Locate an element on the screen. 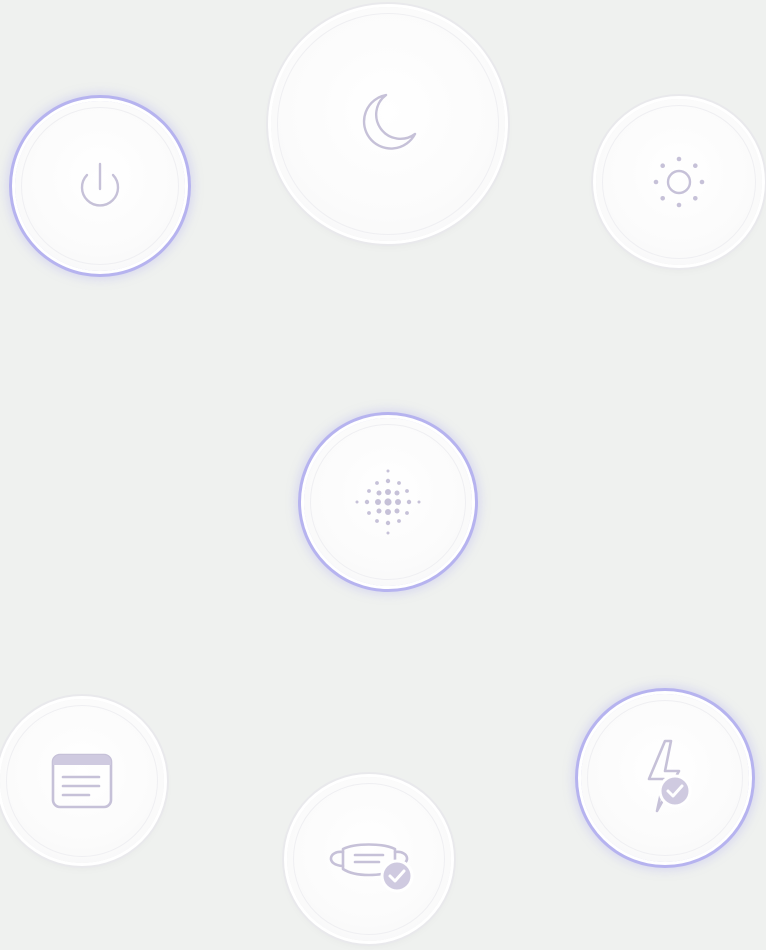 The image size is (766, 950). display-button is located at coordinates (82, 781).